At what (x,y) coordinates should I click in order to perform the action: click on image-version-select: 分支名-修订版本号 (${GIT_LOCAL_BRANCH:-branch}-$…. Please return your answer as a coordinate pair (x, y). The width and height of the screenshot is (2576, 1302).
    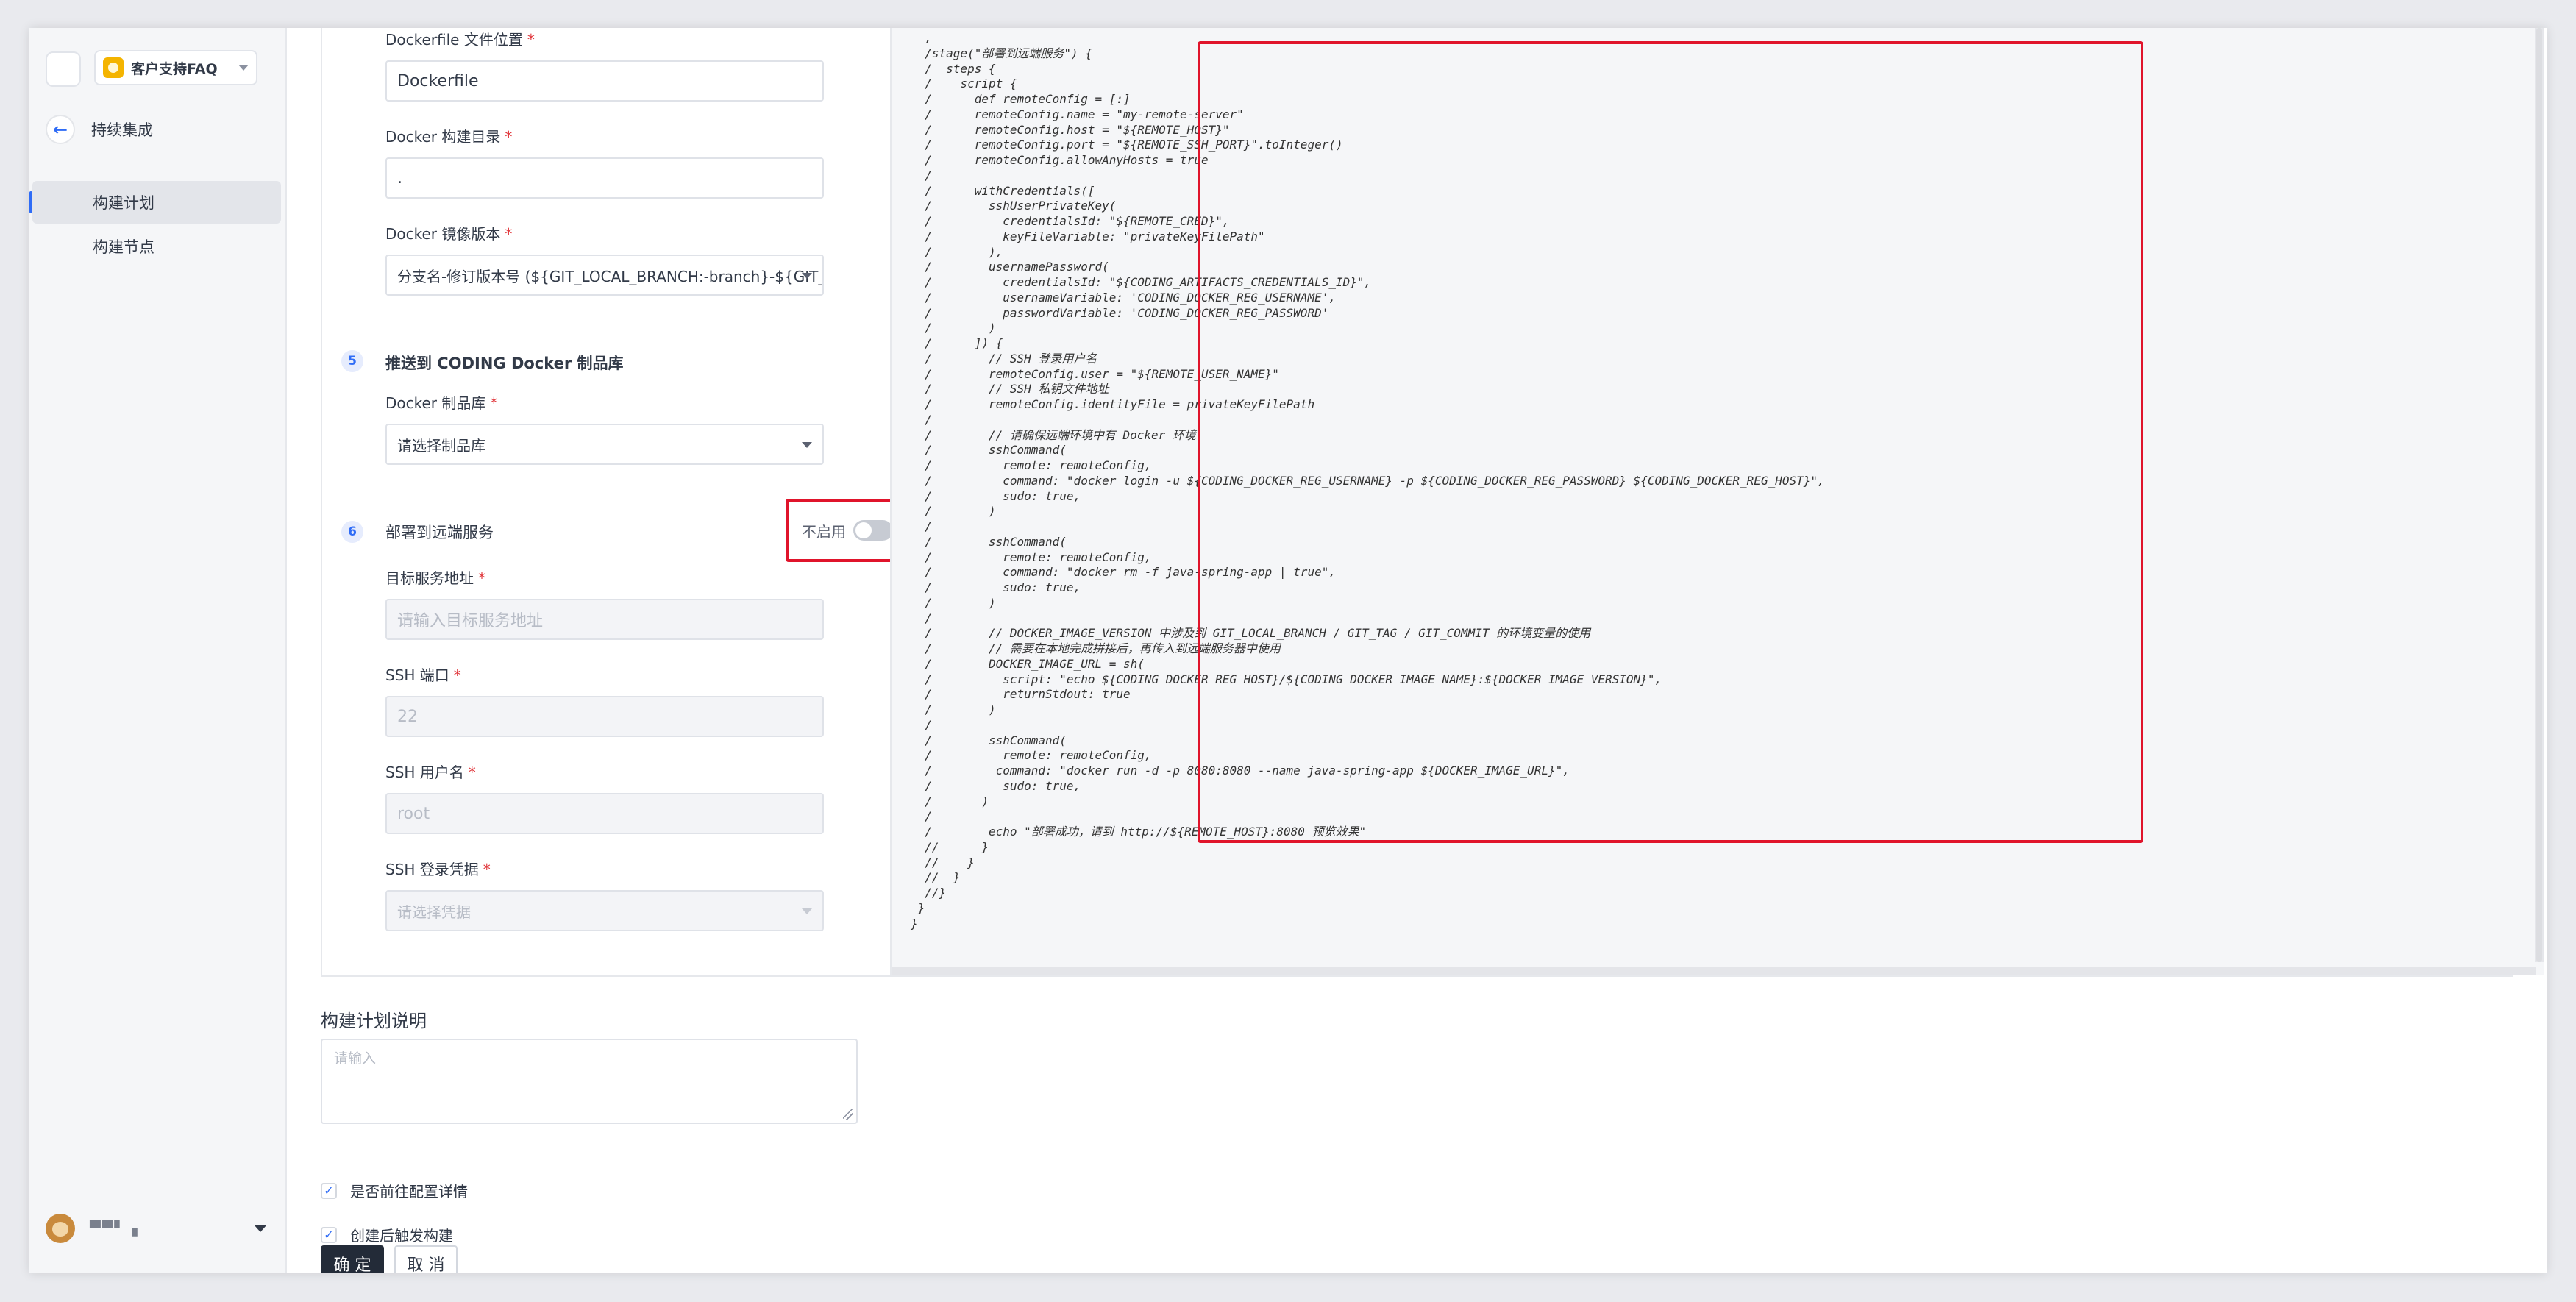
    Looking at the image, I should click on (604, 275).